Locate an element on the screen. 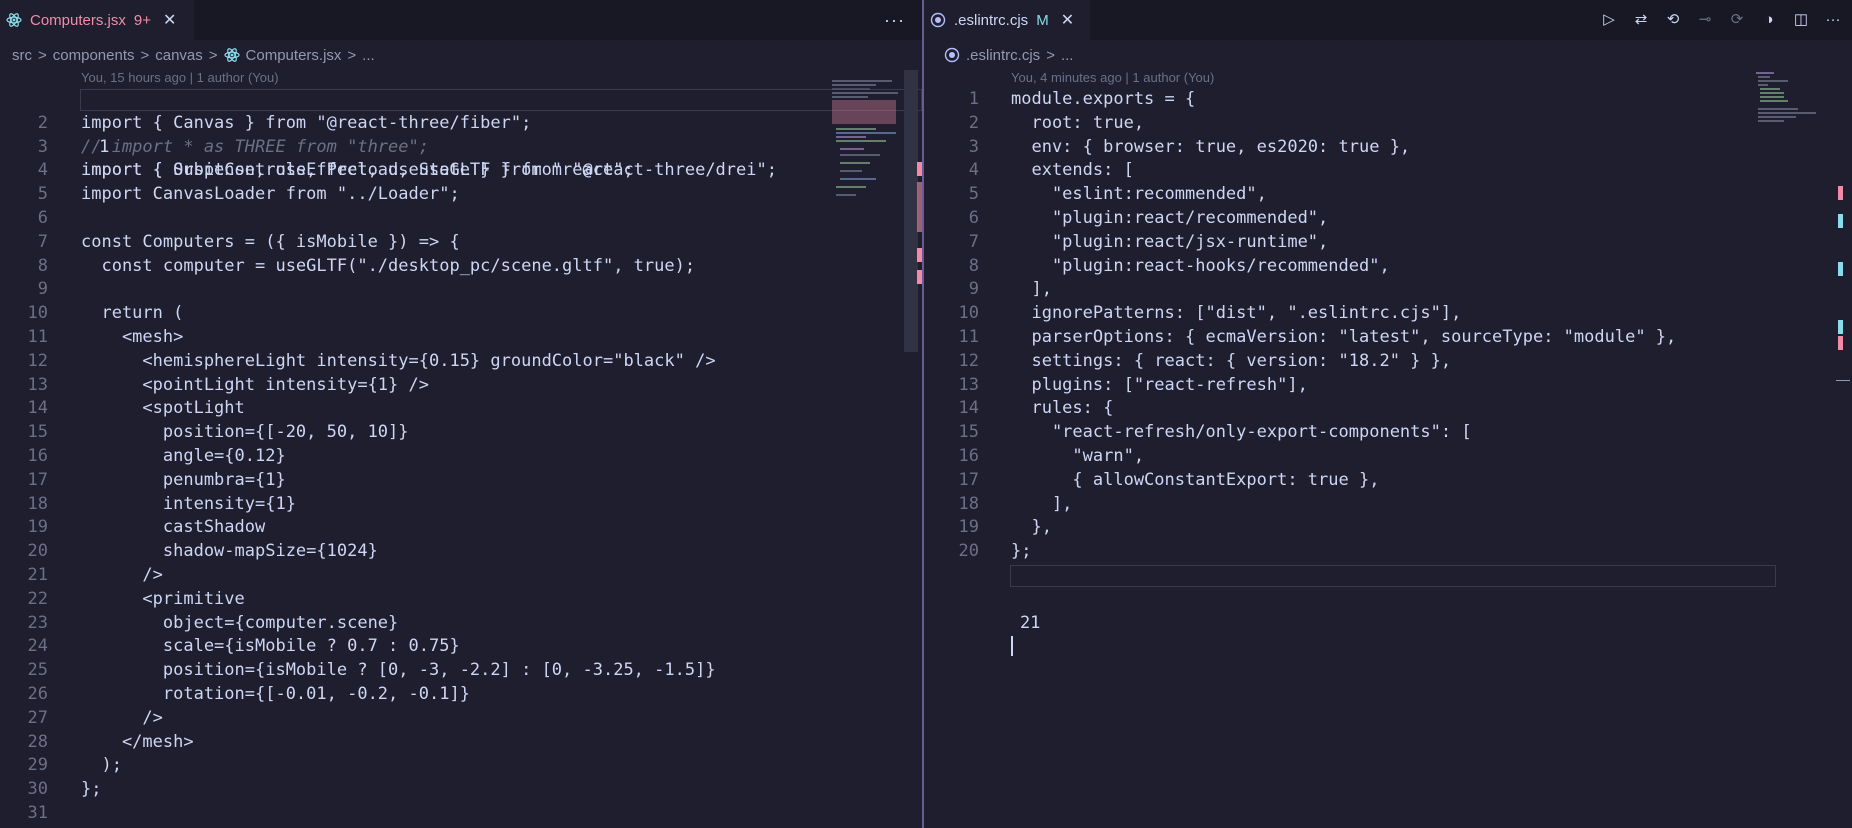 This screenshot has width=1852, height=828. code-text: rotation={[-0.01, -0.2, -0.1]} is located at coordinates (275, 693).